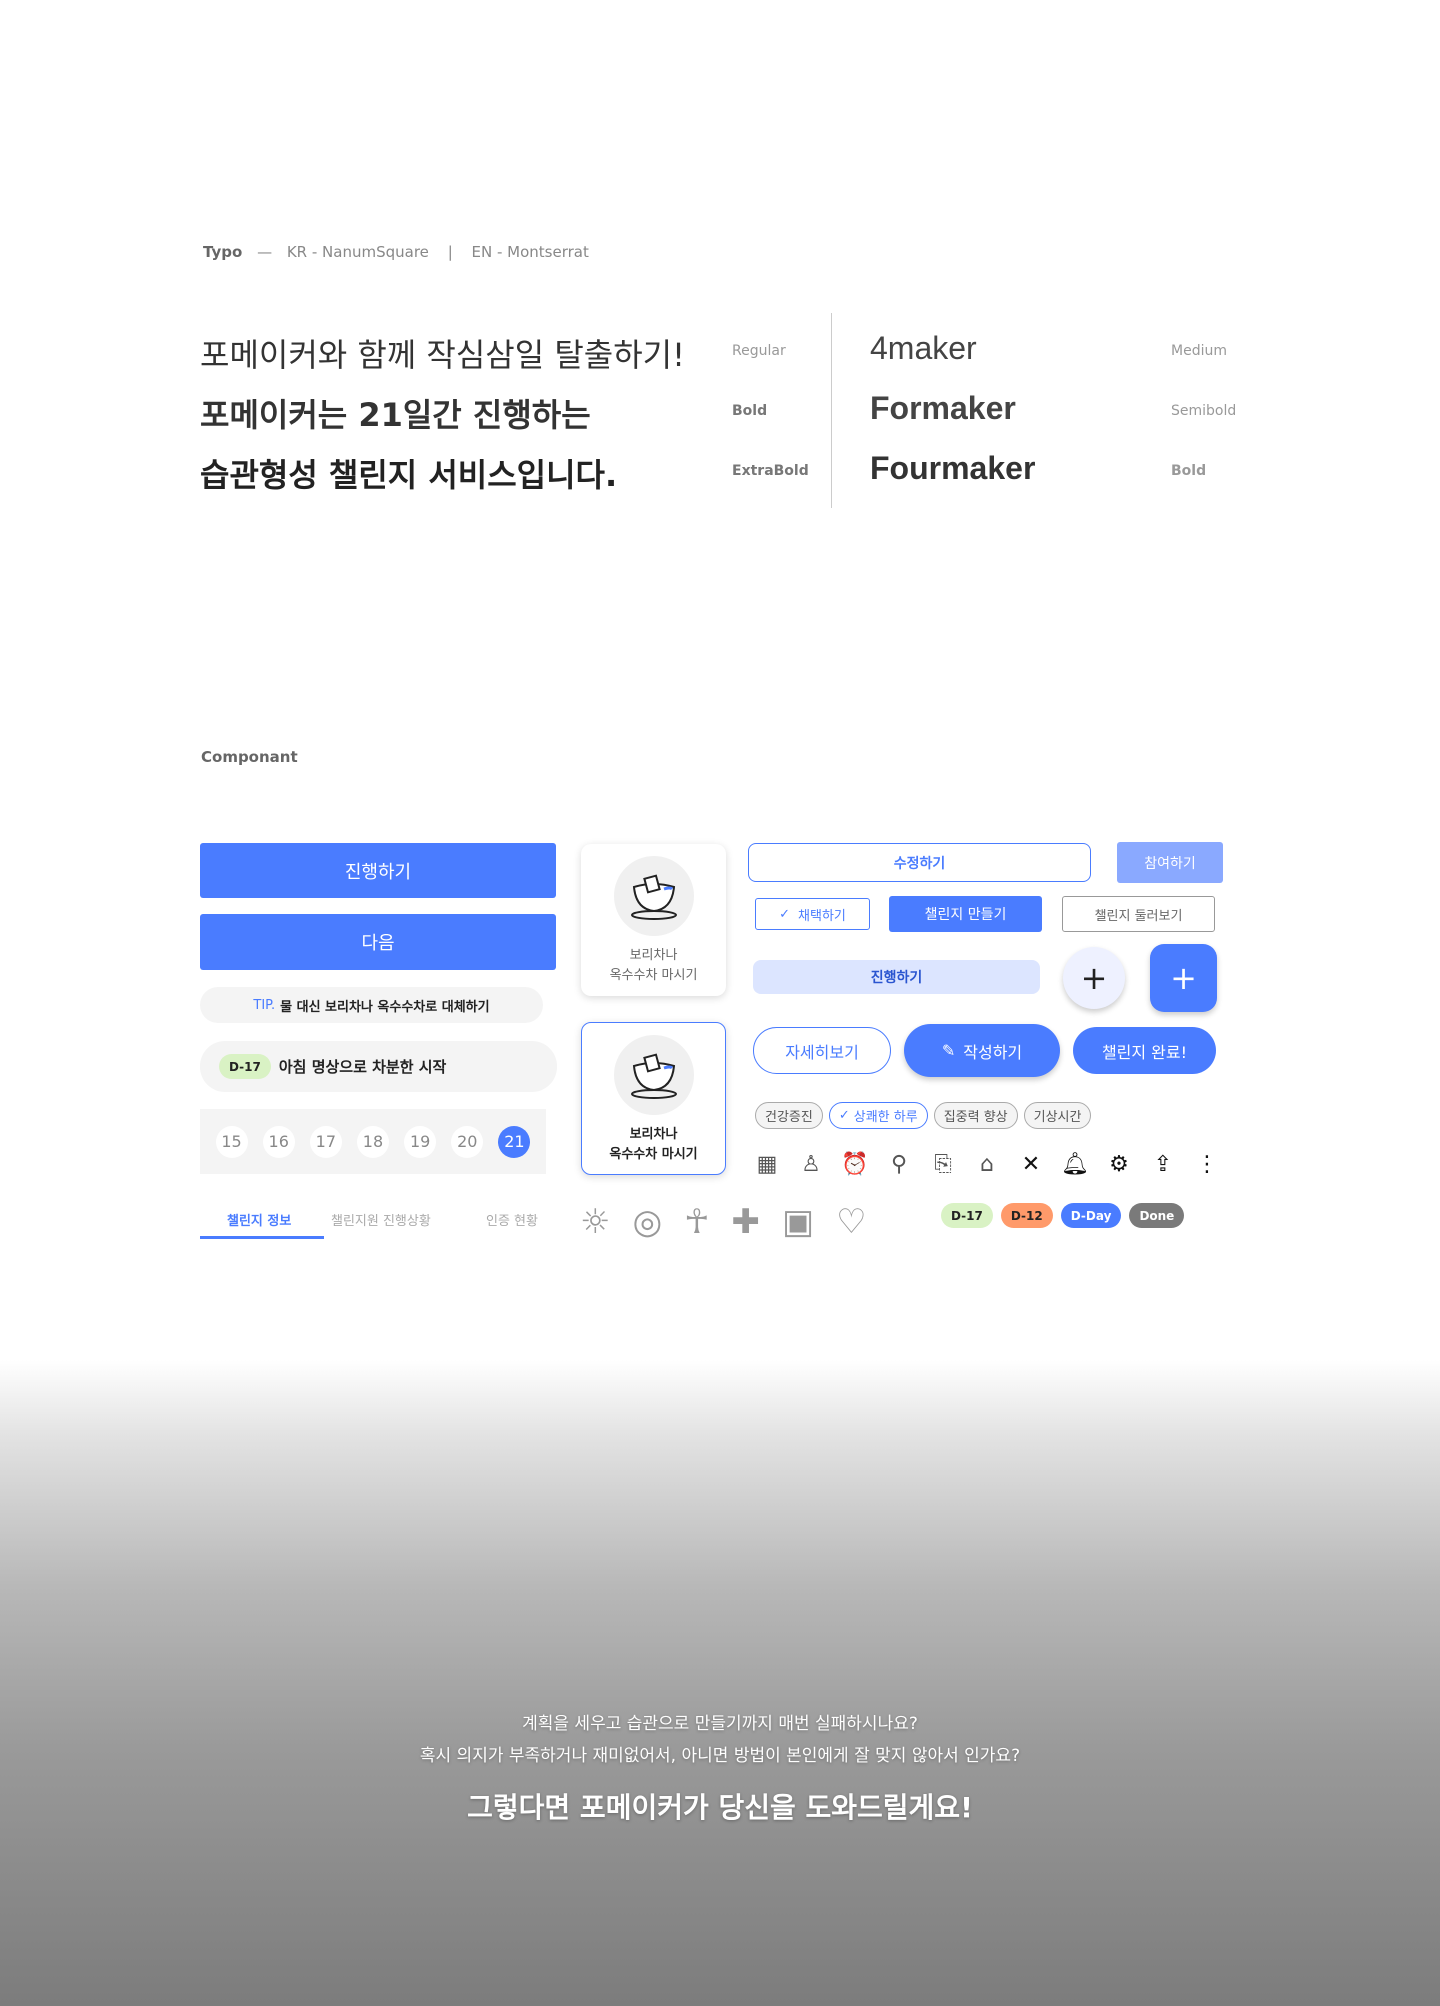 The image size is (1440, 2006). What do you see at coordinates (919, 862) in the screenshot?
I see `edit-button: 수정하기` at bounding box center [919, 862].